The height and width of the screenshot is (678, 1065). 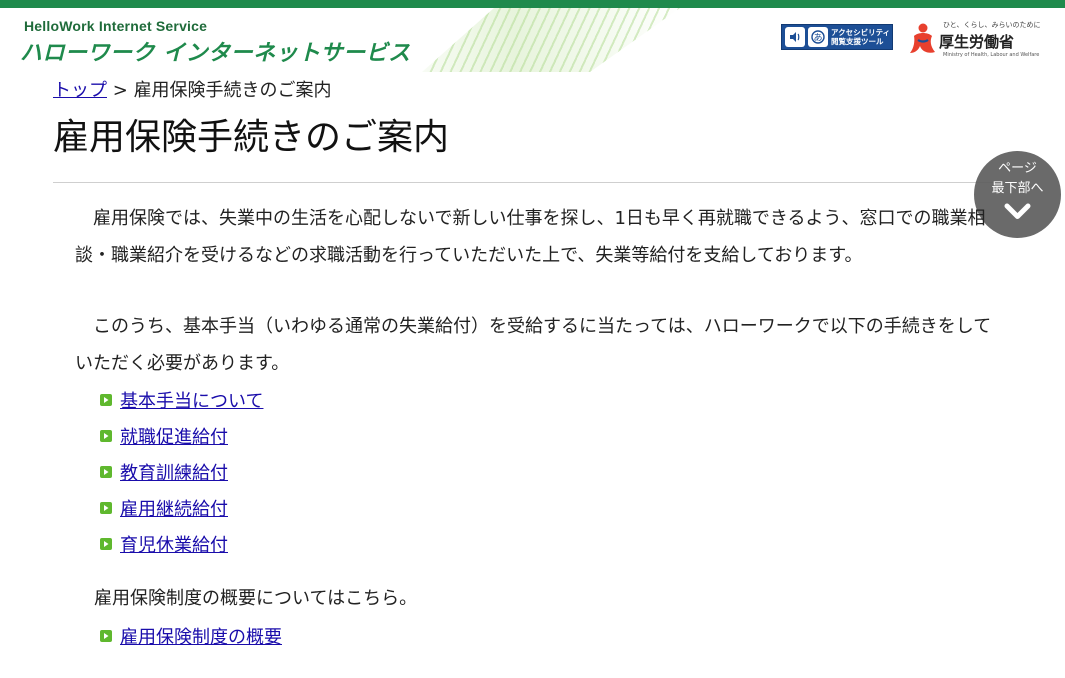 I want to click on top-accent-bar, so click(x=532, y=4).